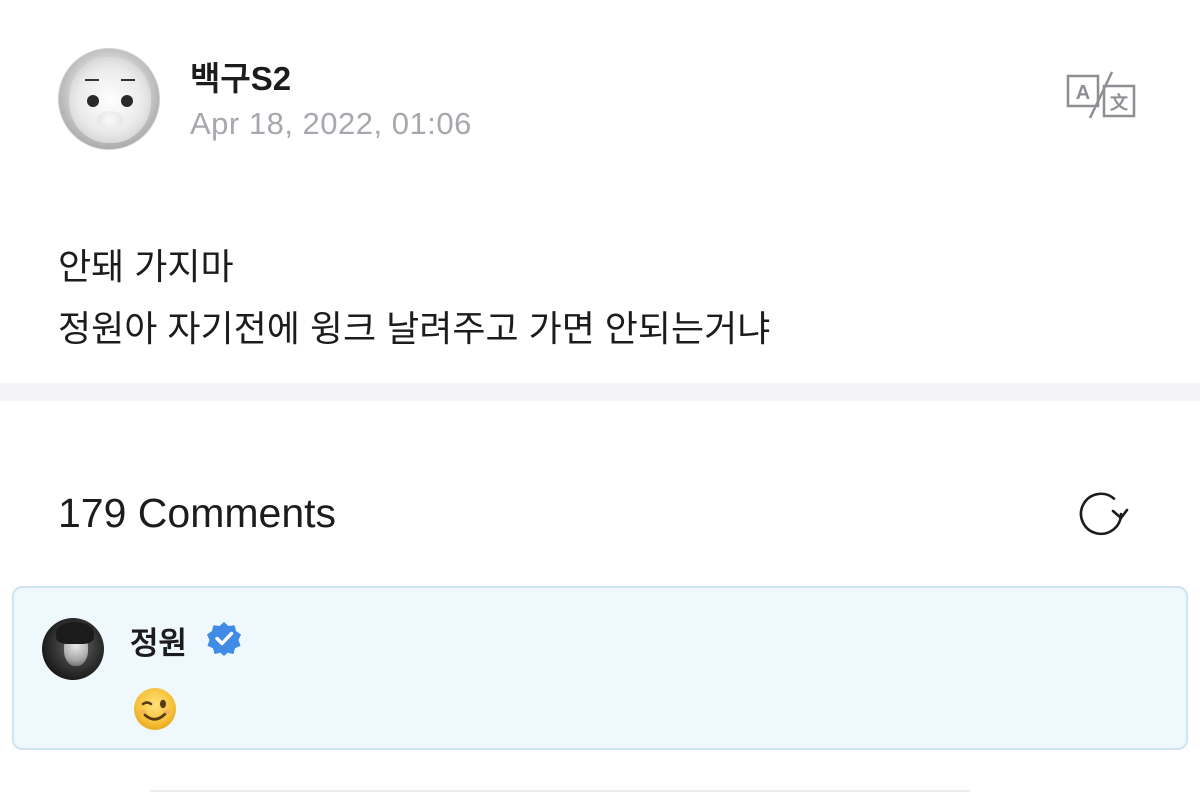  I want to click on avatar-brow-left, so click(92, 80).